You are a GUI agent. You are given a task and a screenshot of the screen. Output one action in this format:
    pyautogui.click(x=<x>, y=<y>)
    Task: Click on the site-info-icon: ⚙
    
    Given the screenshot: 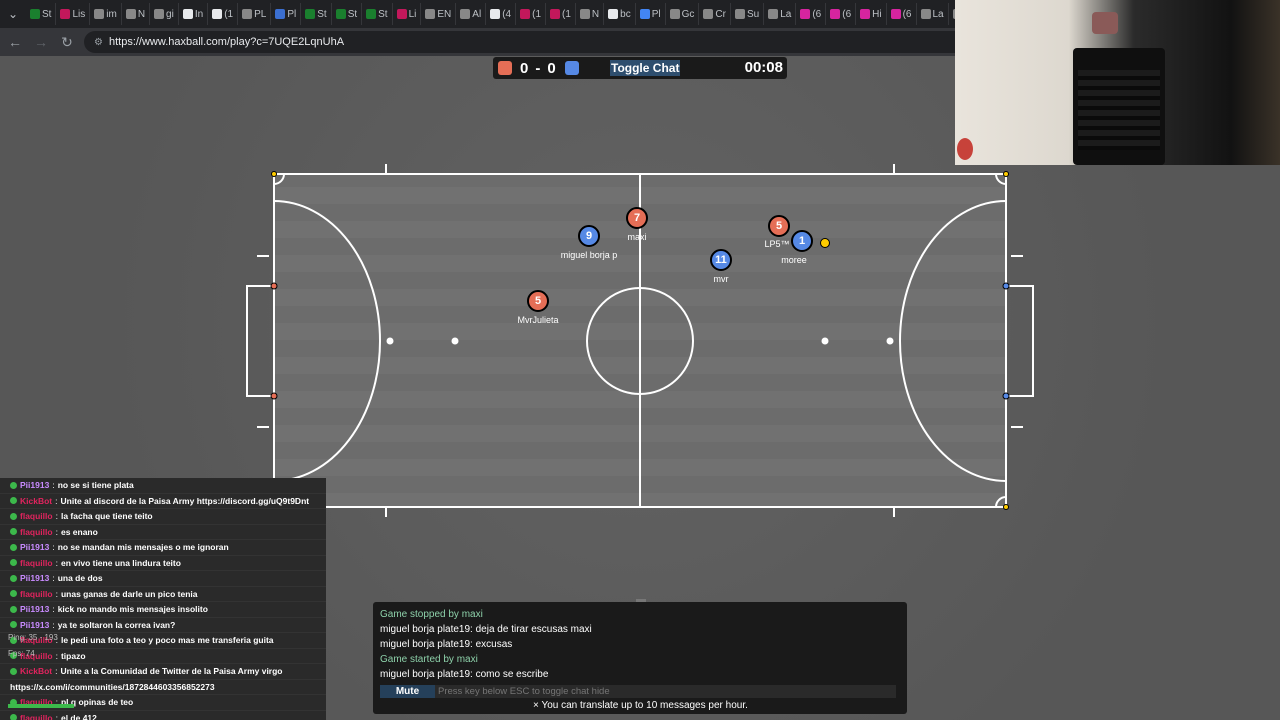 What is the action you would take?
    pyautogui.click(x=98, y=42)
    